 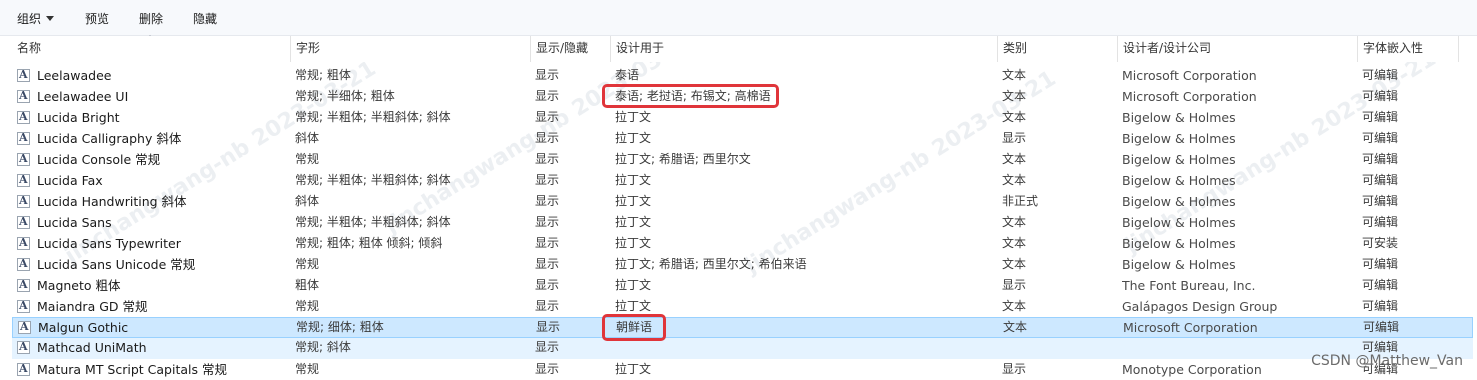 I want to click on font-name: Leelawadee UI, so click(x=83, y=96).